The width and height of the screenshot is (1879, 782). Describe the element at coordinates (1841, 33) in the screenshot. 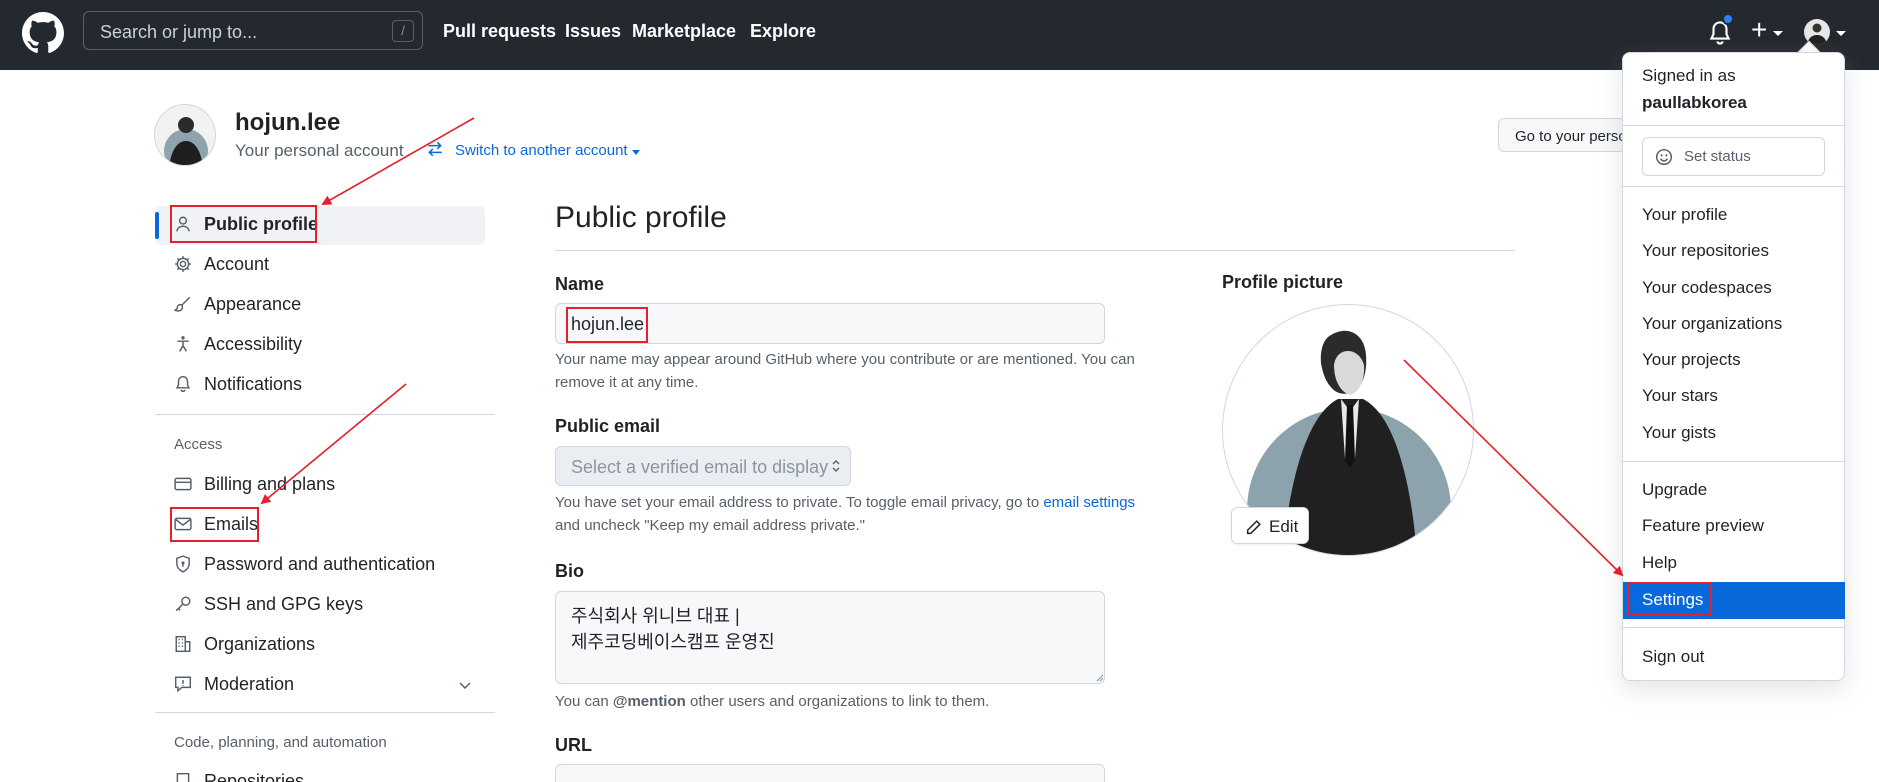

I see `avatar-caret-icon` at that location.